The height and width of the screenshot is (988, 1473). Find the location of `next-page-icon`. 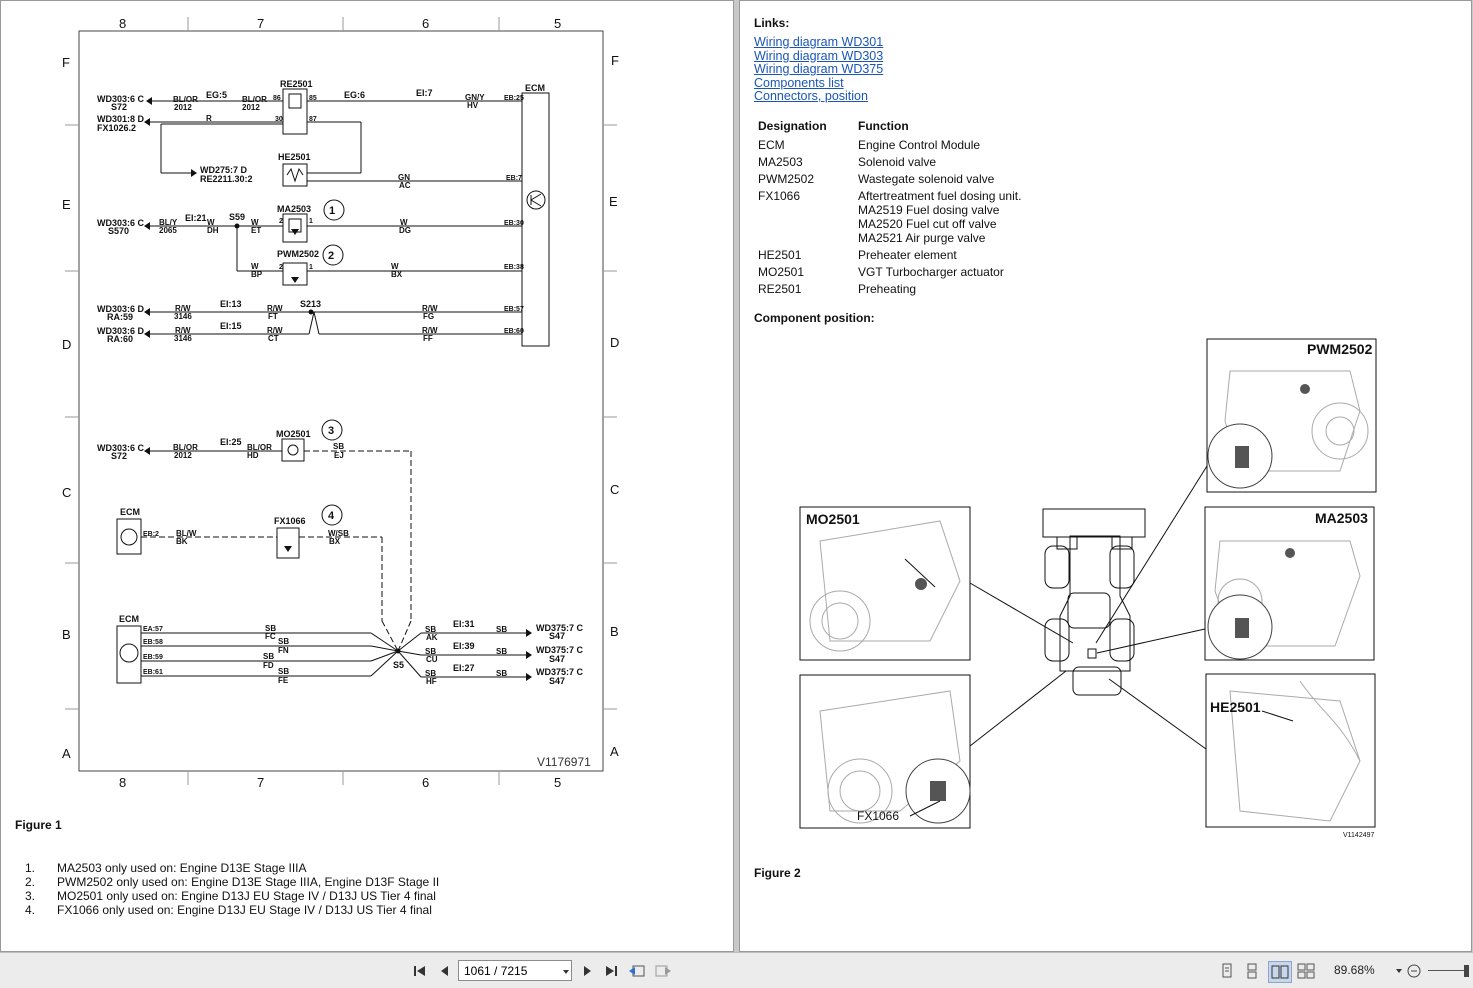

next-page-icon is located at coordinates (587, 971).